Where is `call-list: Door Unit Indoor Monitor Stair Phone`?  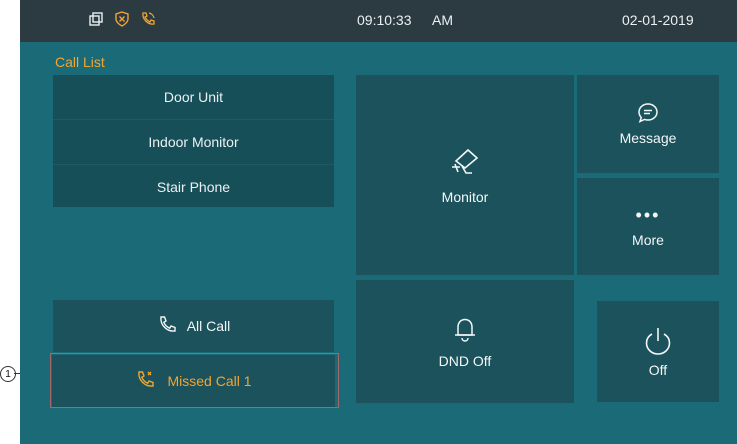 call-list: Door Unit Indoor Monitor Stair Phone is located at coordinates (193, 141).